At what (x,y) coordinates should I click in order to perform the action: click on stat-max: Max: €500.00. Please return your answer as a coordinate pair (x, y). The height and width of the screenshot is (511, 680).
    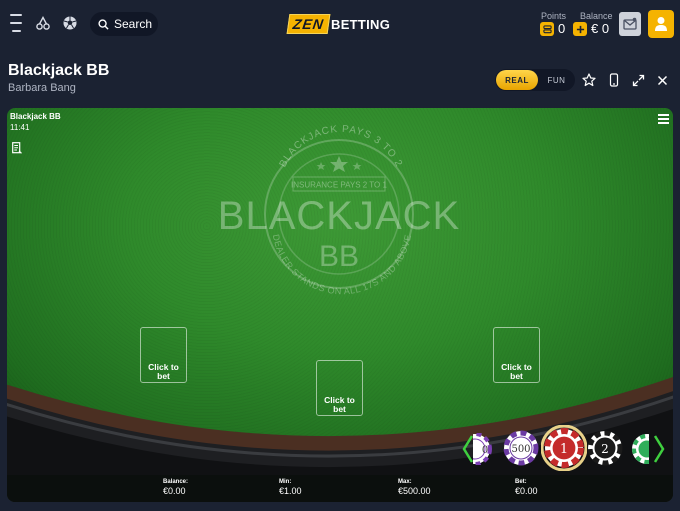
    Looking at the image, I should click on (414, 487).